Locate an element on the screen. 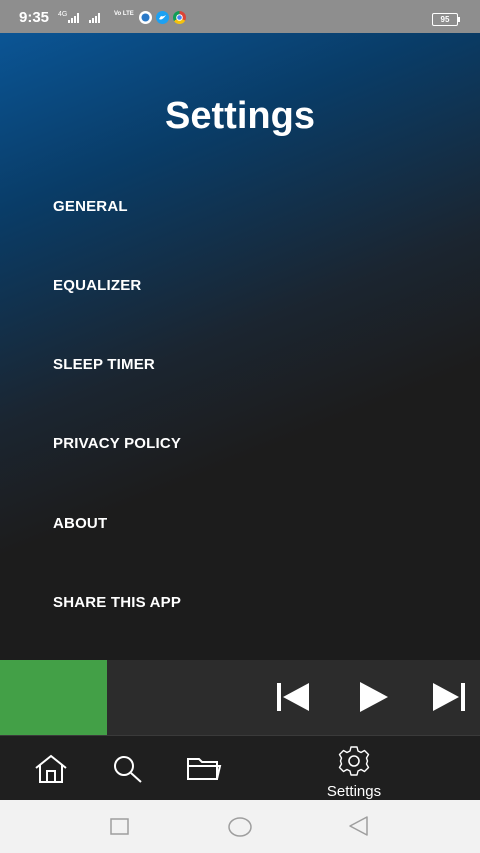  gear-icon is located at coordinates (354, 761).